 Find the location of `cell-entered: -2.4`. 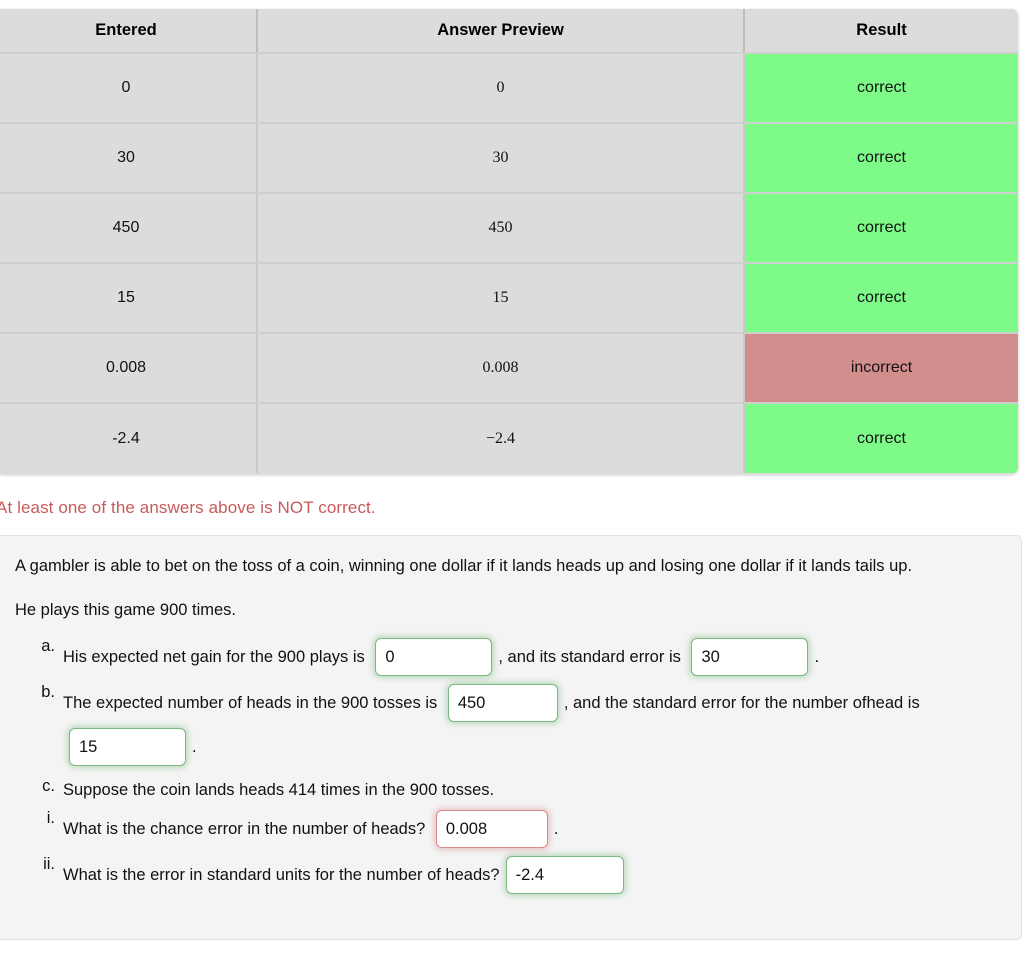

cell-entered: -2.4 is located at coordinates (129, 438).